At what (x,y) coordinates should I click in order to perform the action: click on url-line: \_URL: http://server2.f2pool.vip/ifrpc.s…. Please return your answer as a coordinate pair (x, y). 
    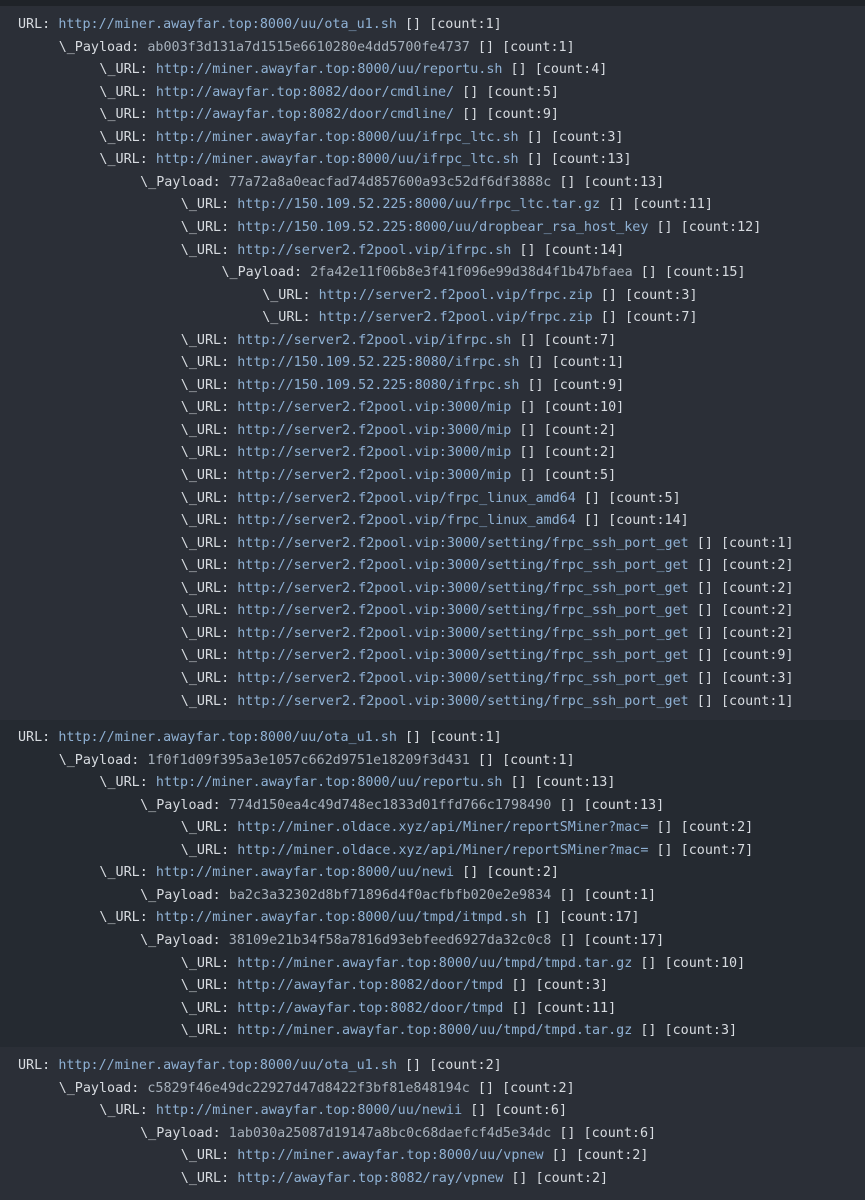
    Looking at the image, I should click on (402, 251).